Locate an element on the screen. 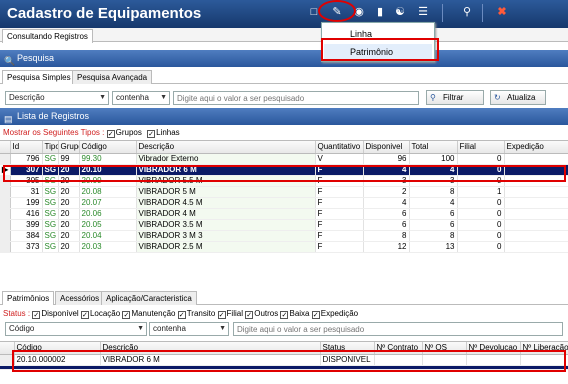 This screenshot has width=568, height=384. filter-button: ⚲ Filtrar is located at coordinates (455, 97).